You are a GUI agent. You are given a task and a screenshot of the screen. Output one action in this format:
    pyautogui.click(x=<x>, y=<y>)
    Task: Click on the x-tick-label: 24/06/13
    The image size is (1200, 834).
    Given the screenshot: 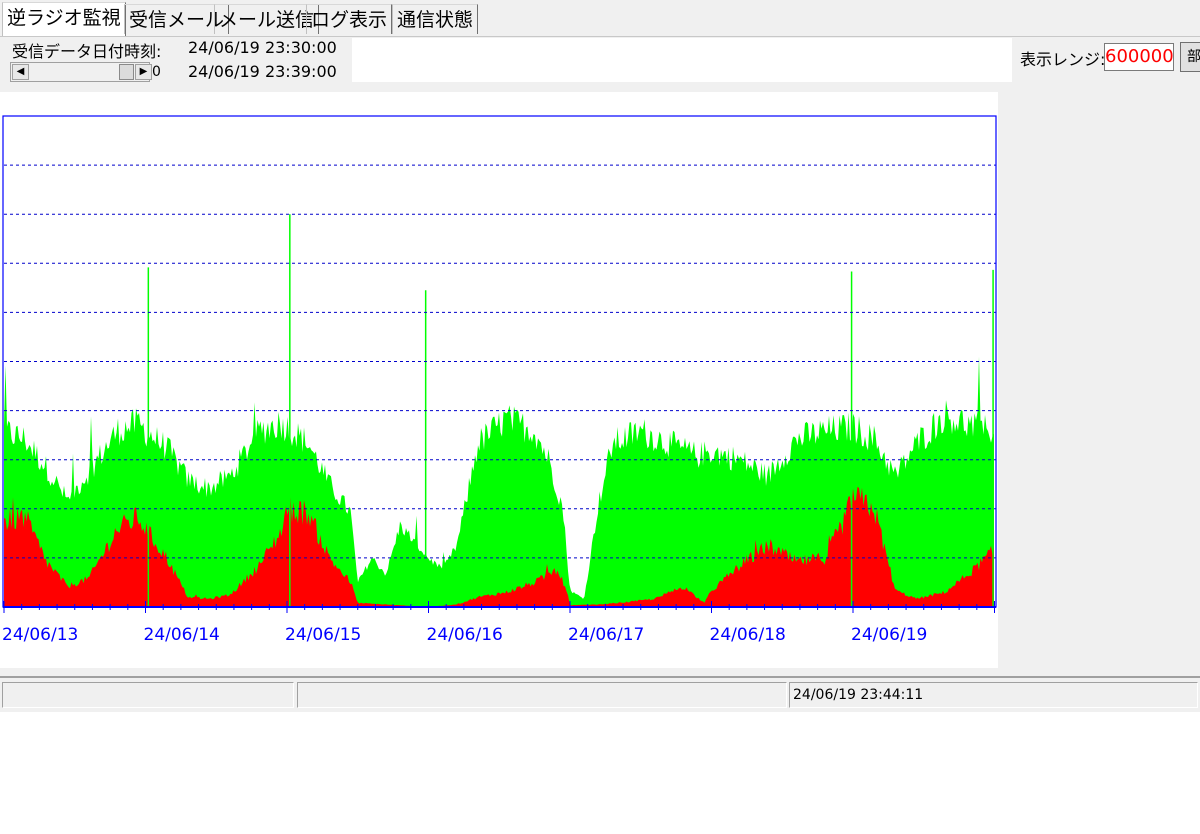 What is the action you would take?
    pyautogui.click(x=40, y=635)
    